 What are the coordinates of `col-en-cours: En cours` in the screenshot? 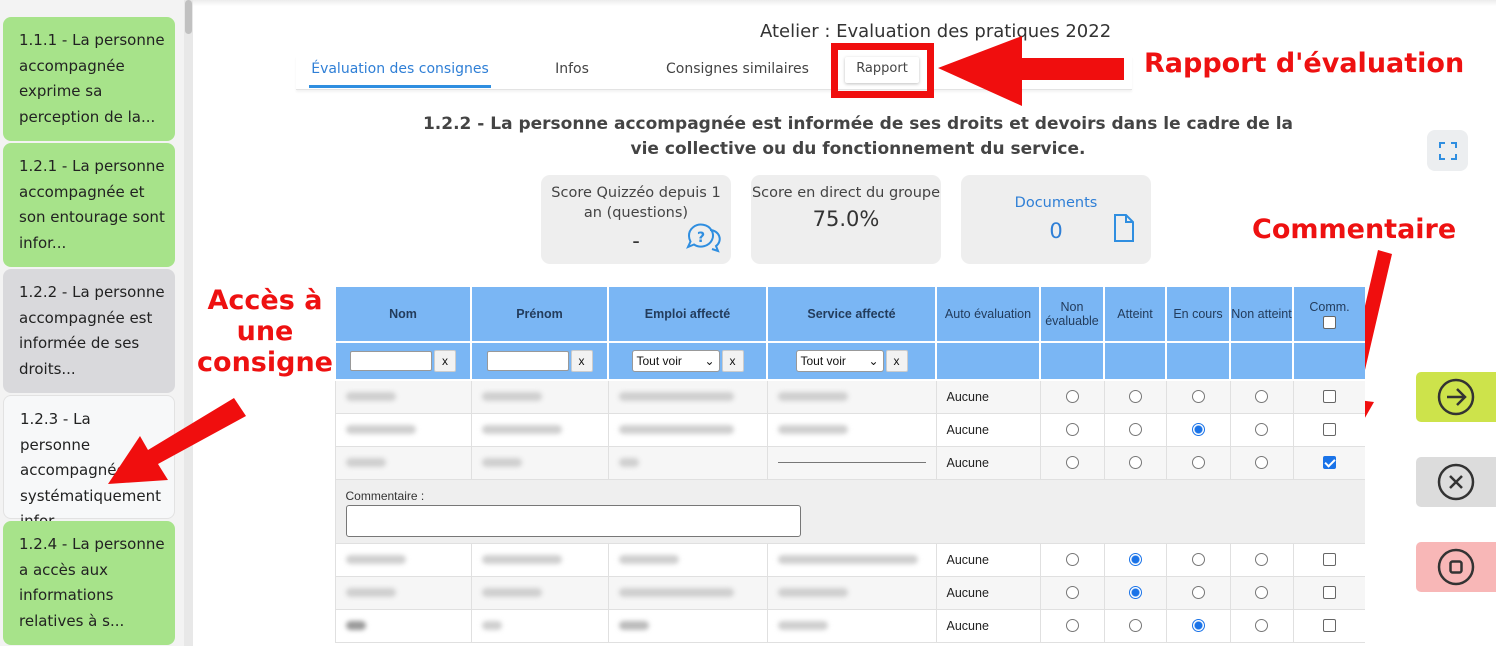 It's located at (1198, 314).